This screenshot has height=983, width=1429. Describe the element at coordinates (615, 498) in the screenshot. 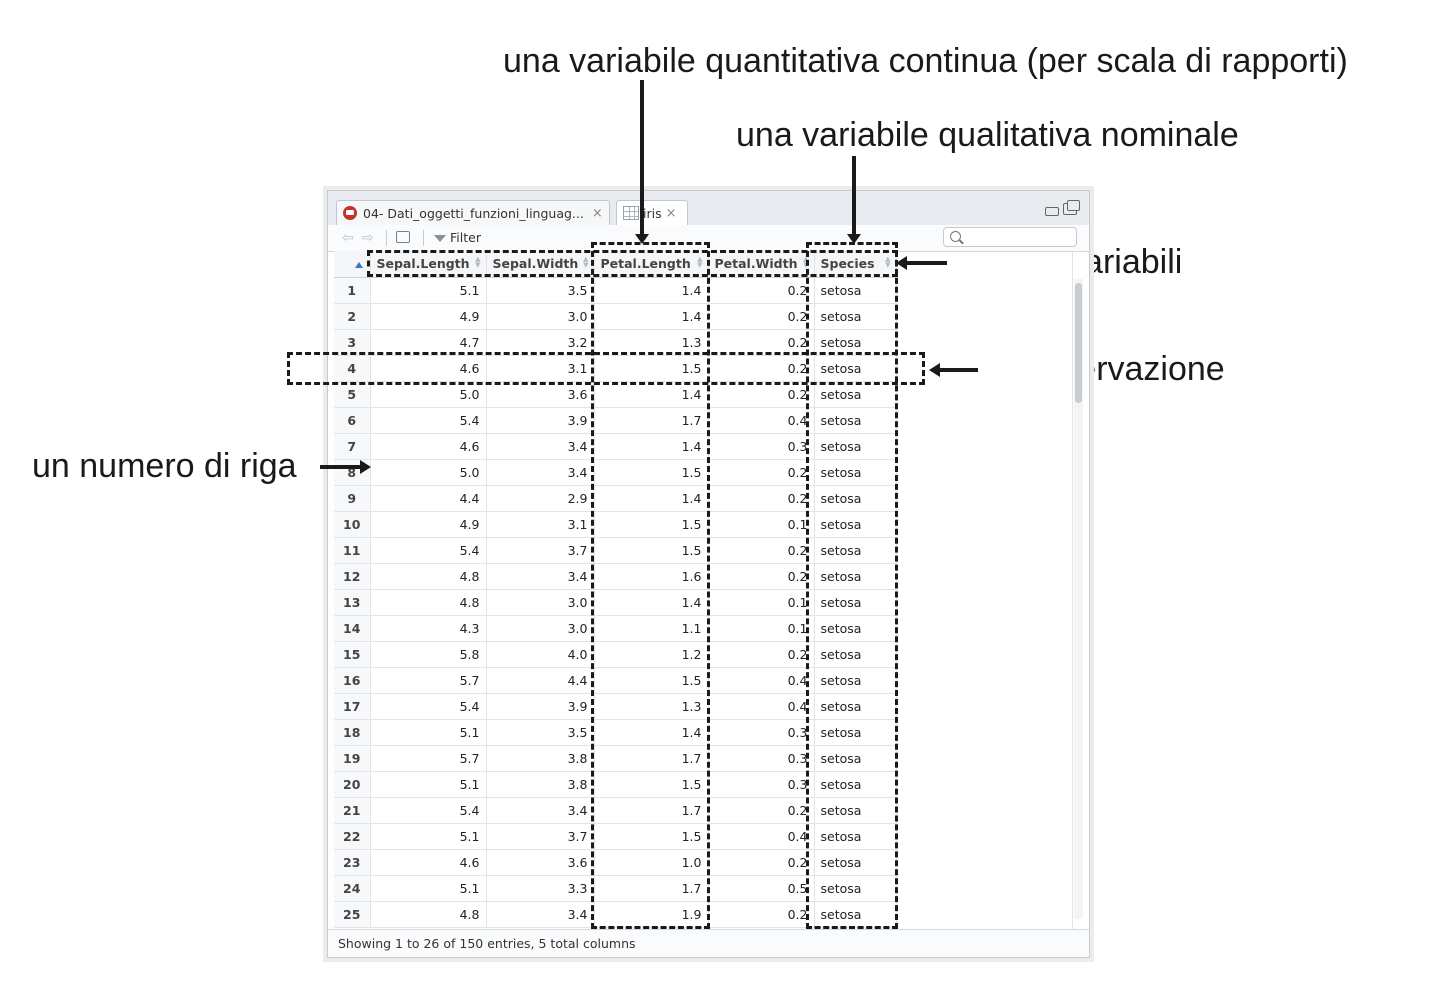

I see `table-row: 9 4.4 2.9 1.4 0.2 setosa` at that location.